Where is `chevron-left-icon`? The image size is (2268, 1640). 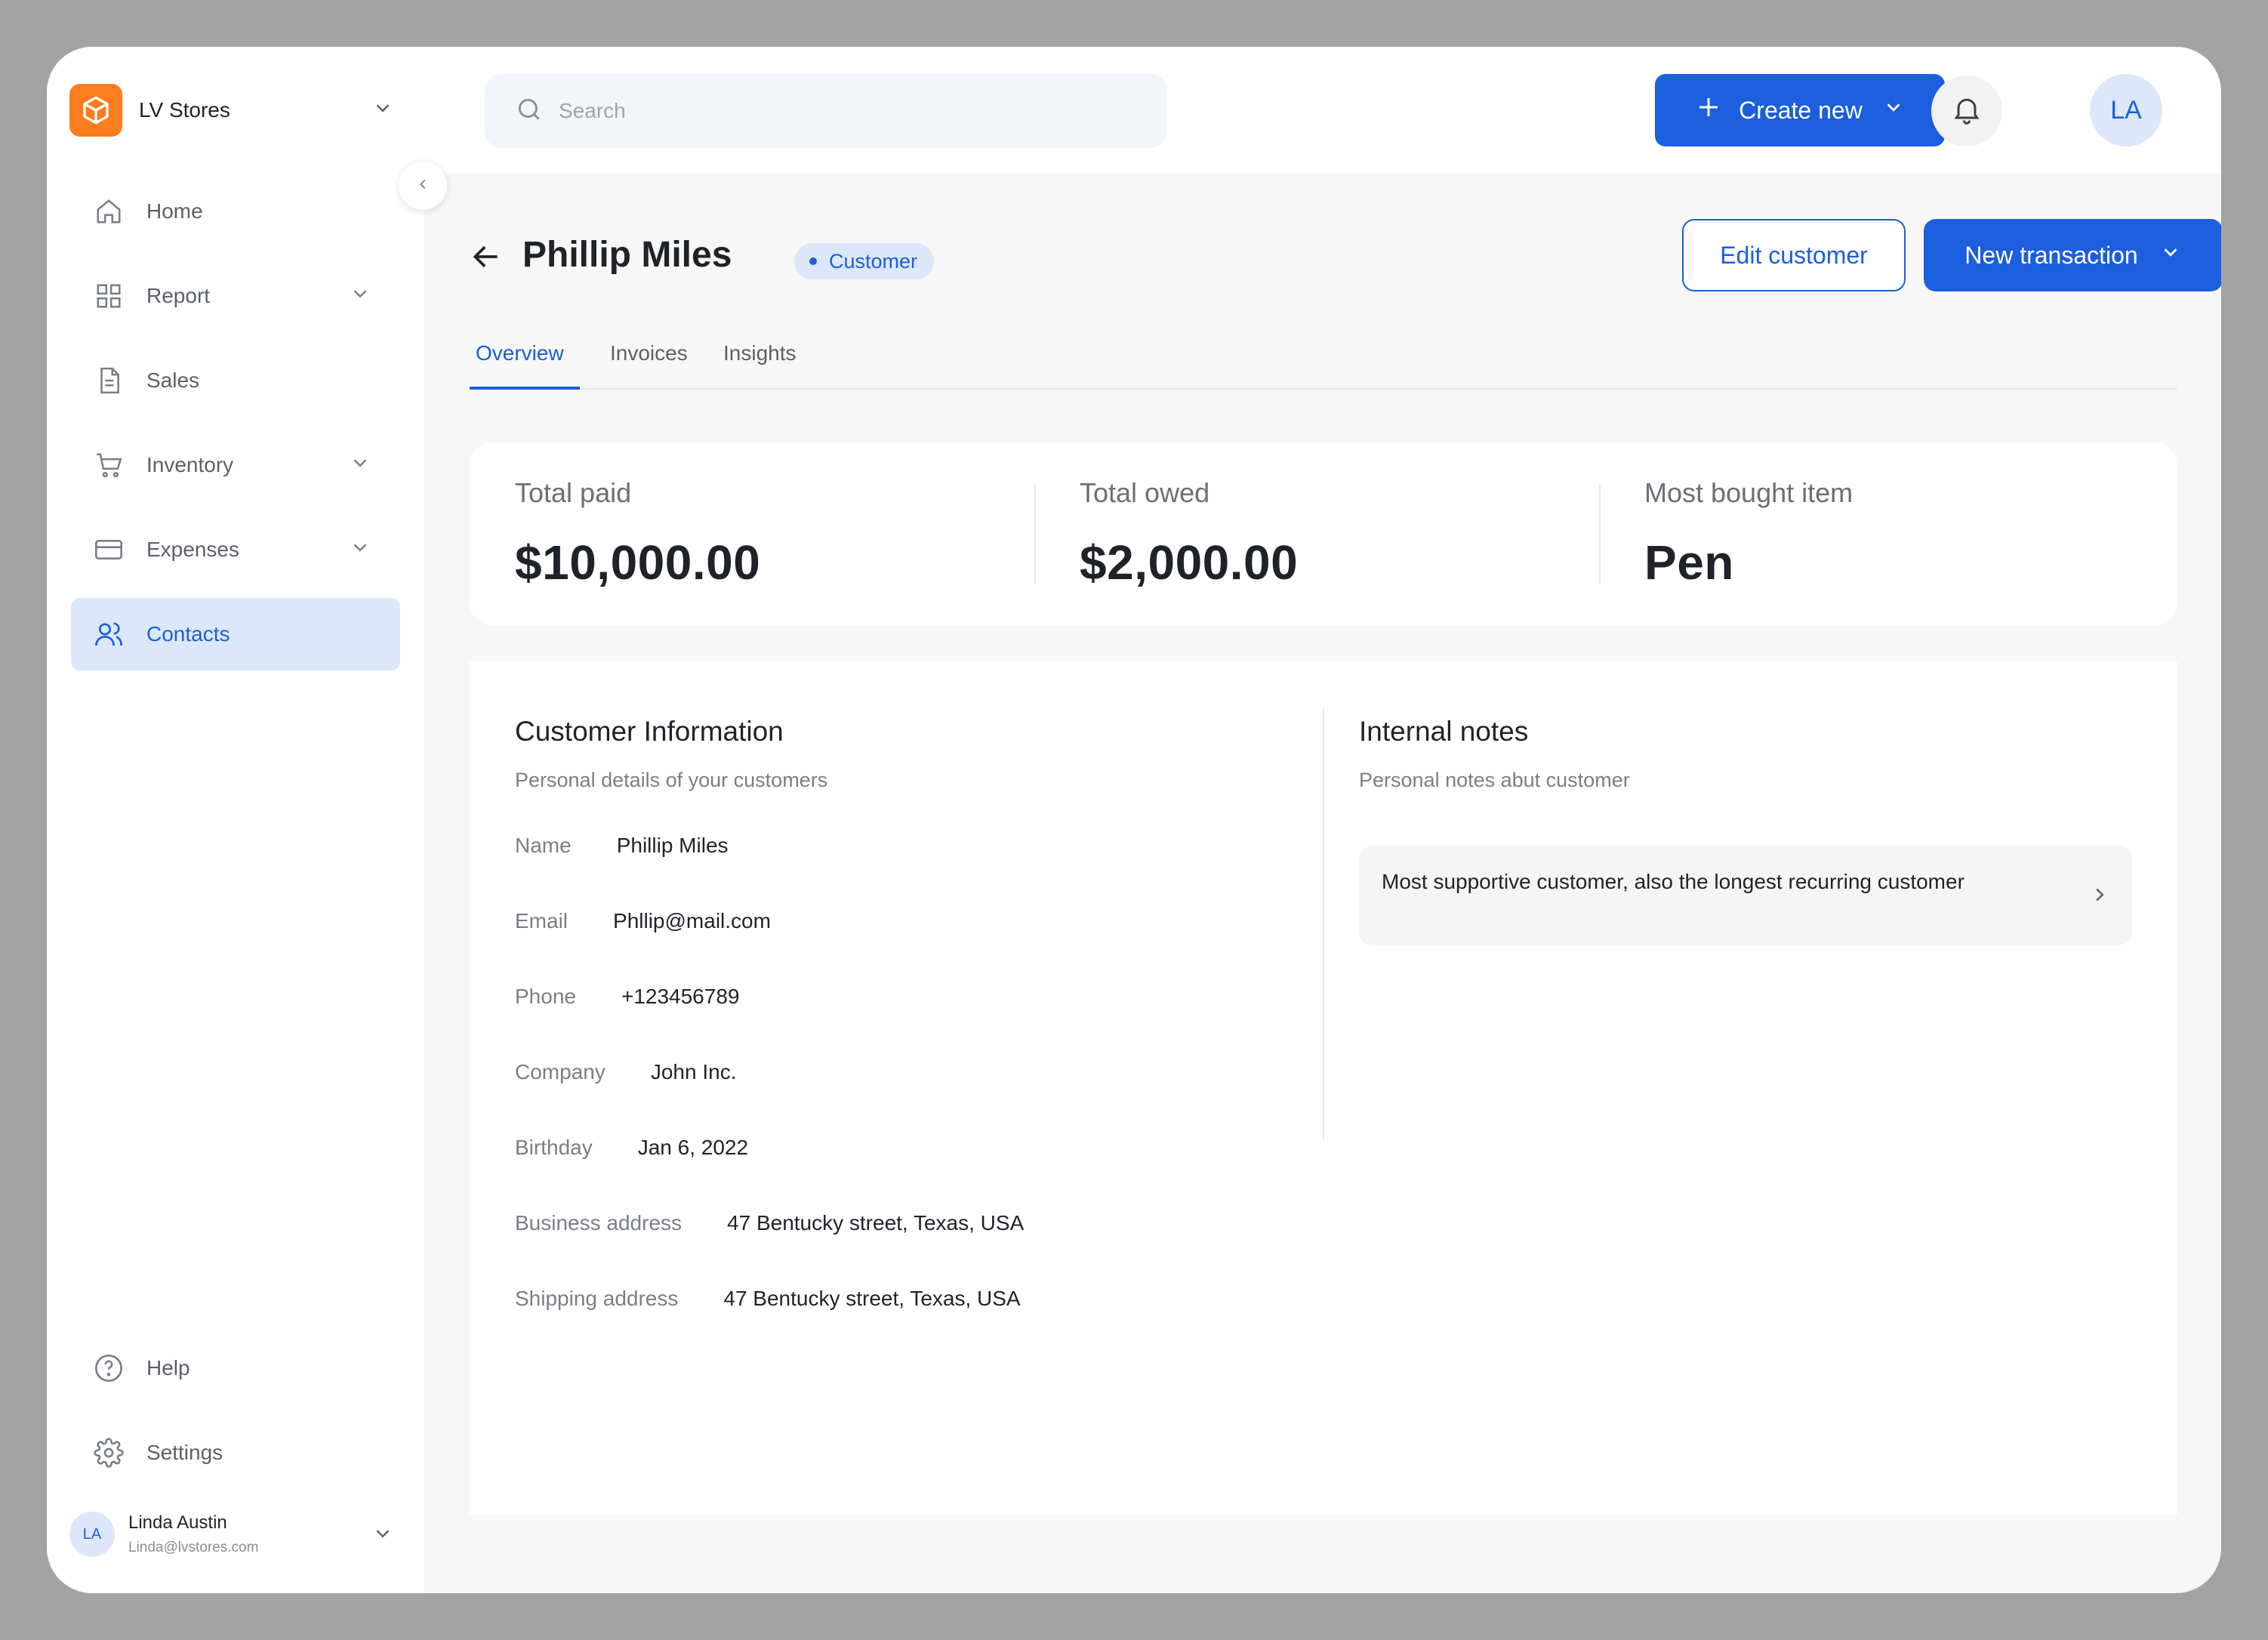 chevron-left-icon is located at coordinates (422, 186).